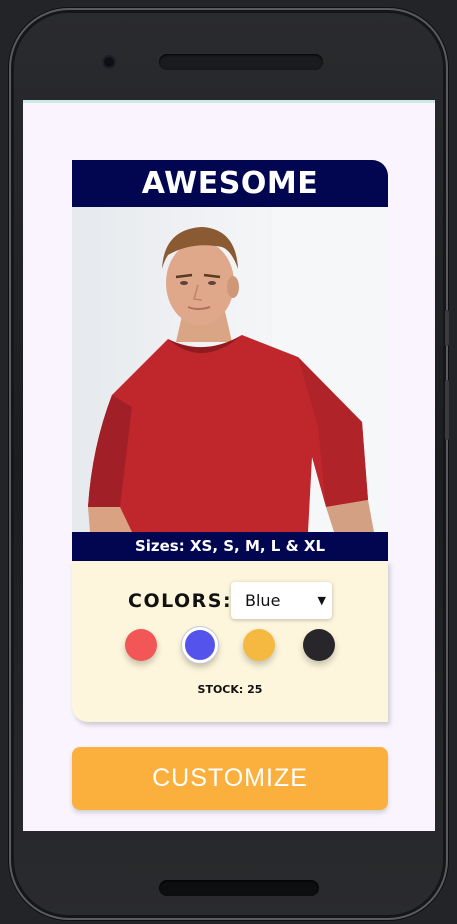  What do you see at coordinates (319, 645) in the screenshot?
I see `swatch-black` at bounding box center [319, 645].